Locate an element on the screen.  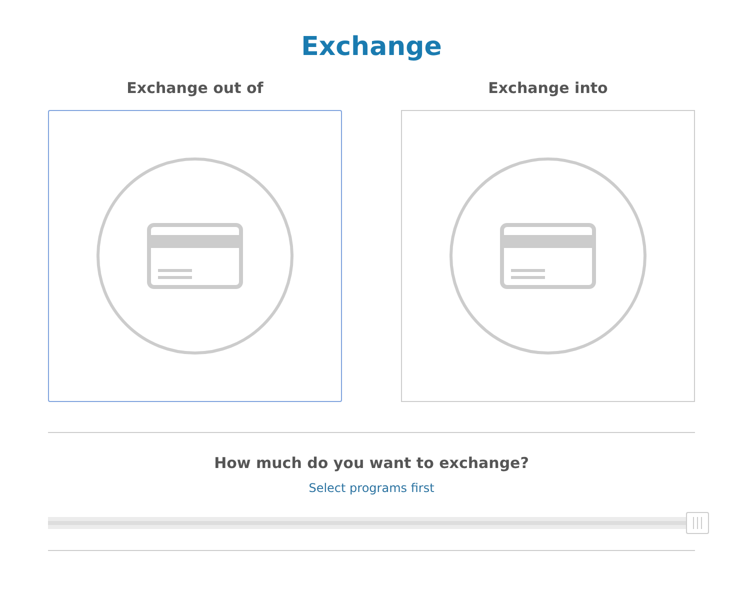
page-title: Exchange is located at coordinates (371, 47).